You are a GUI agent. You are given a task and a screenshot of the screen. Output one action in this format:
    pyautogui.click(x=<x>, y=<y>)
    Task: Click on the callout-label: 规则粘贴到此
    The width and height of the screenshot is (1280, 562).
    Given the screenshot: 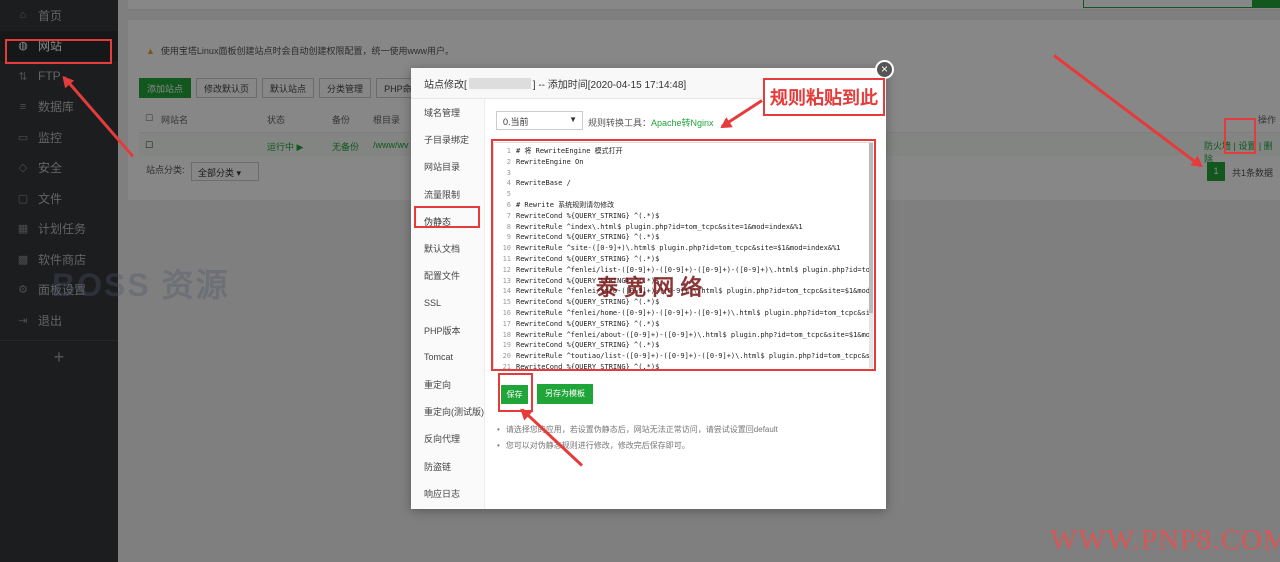 What is the action you would take?
    pyautogui.click(x=824, y=97)
    